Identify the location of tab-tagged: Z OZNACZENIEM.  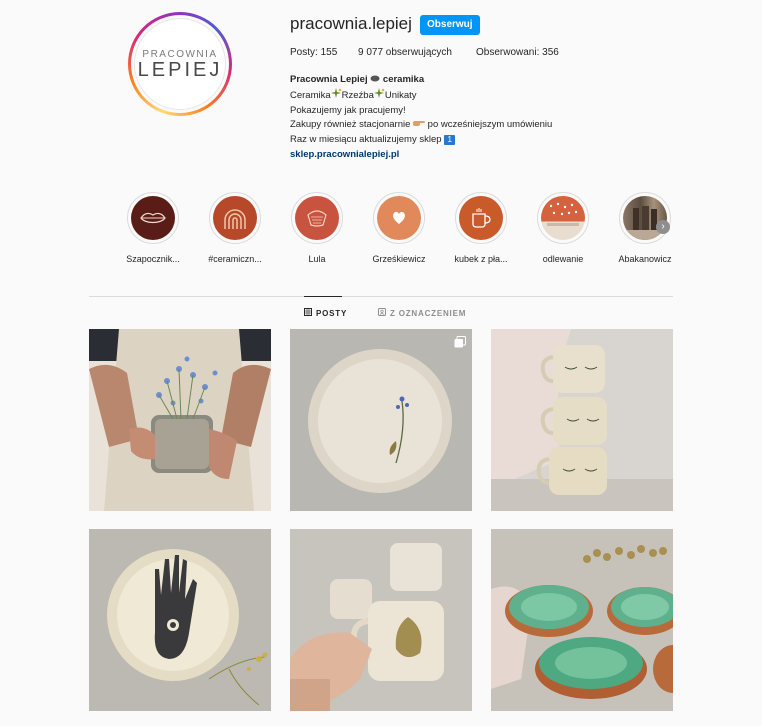
(422, 313).